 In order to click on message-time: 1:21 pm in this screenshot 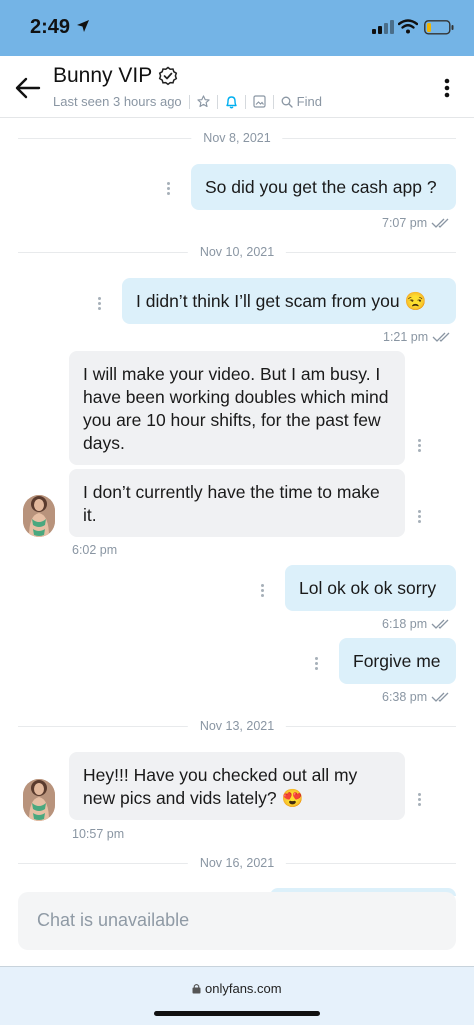, I will do `click(406, 337)`.